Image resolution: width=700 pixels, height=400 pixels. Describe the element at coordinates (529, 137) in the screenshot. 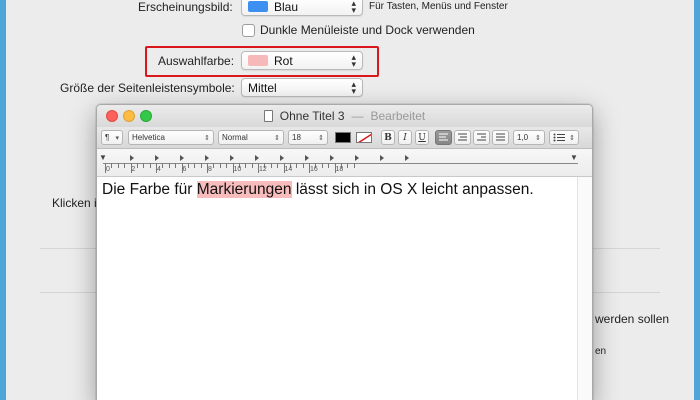

I see `line-spacing-popup: 1,0 ⇕` at that location.